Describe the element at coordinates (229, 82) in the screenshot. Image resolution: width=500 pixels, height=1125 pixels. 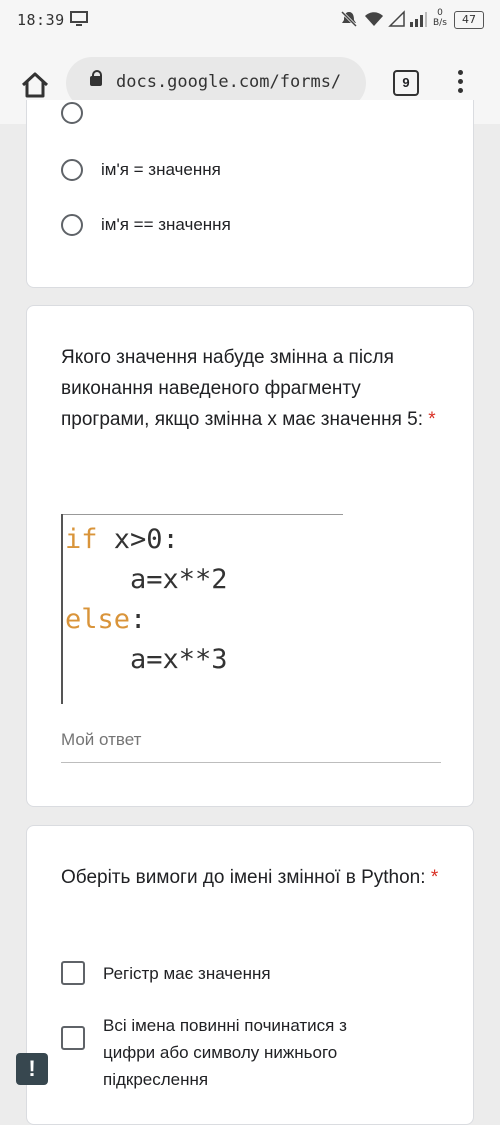
I see `url-text: docs.google.com/forms/` at that location.